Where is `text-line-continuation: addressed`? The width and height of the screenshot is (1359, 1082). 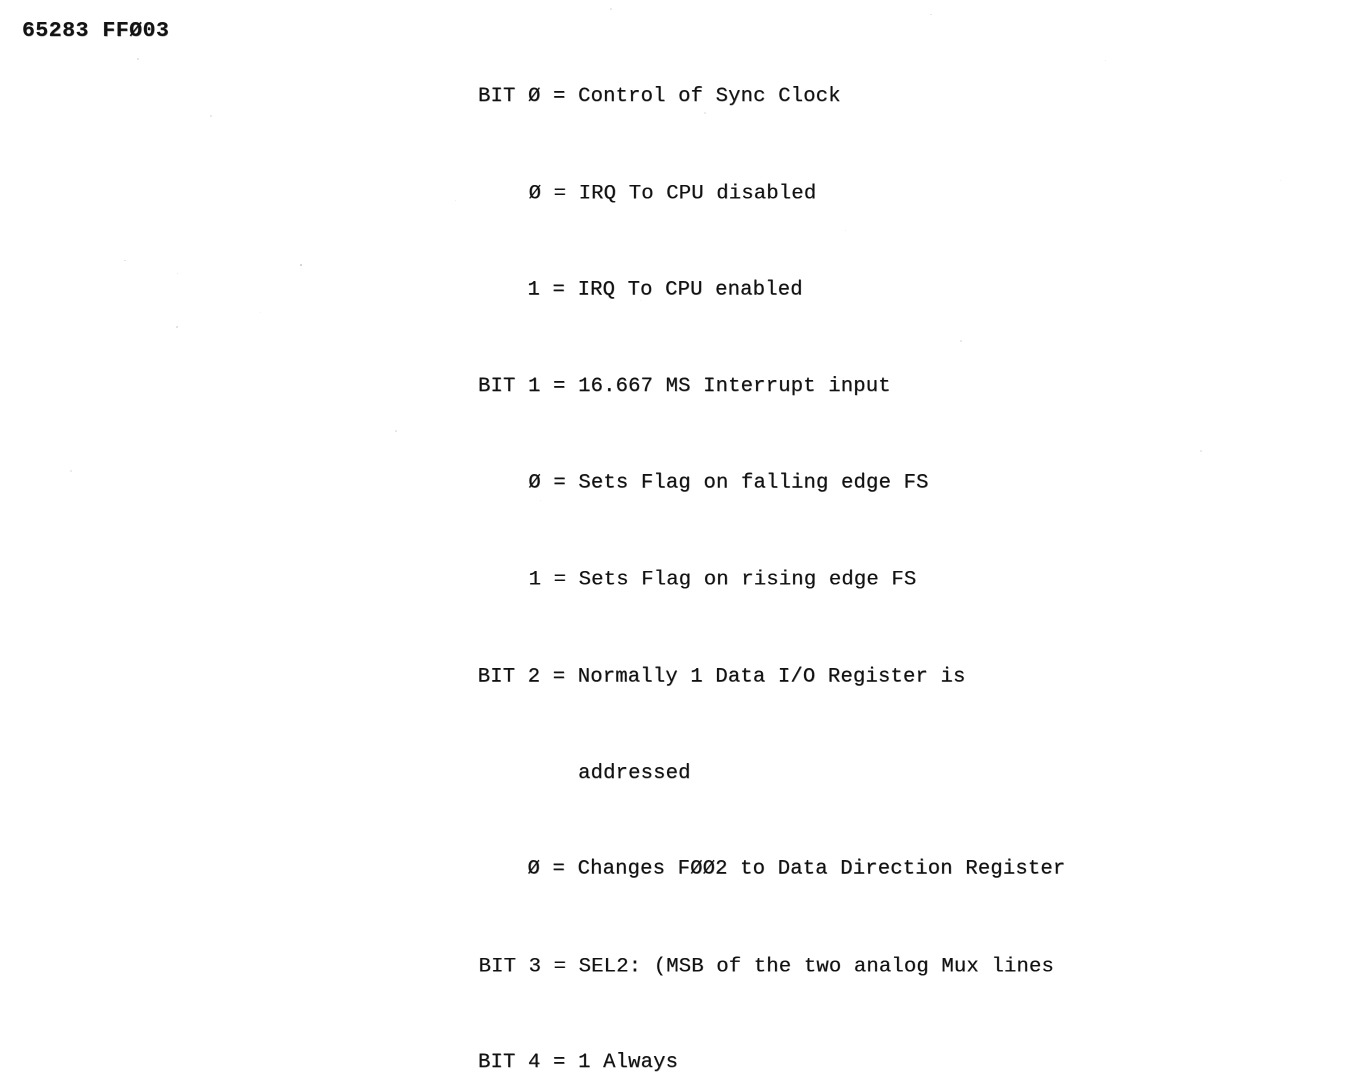 text-line-continuation: addressed is located at coordinates (584, 773).